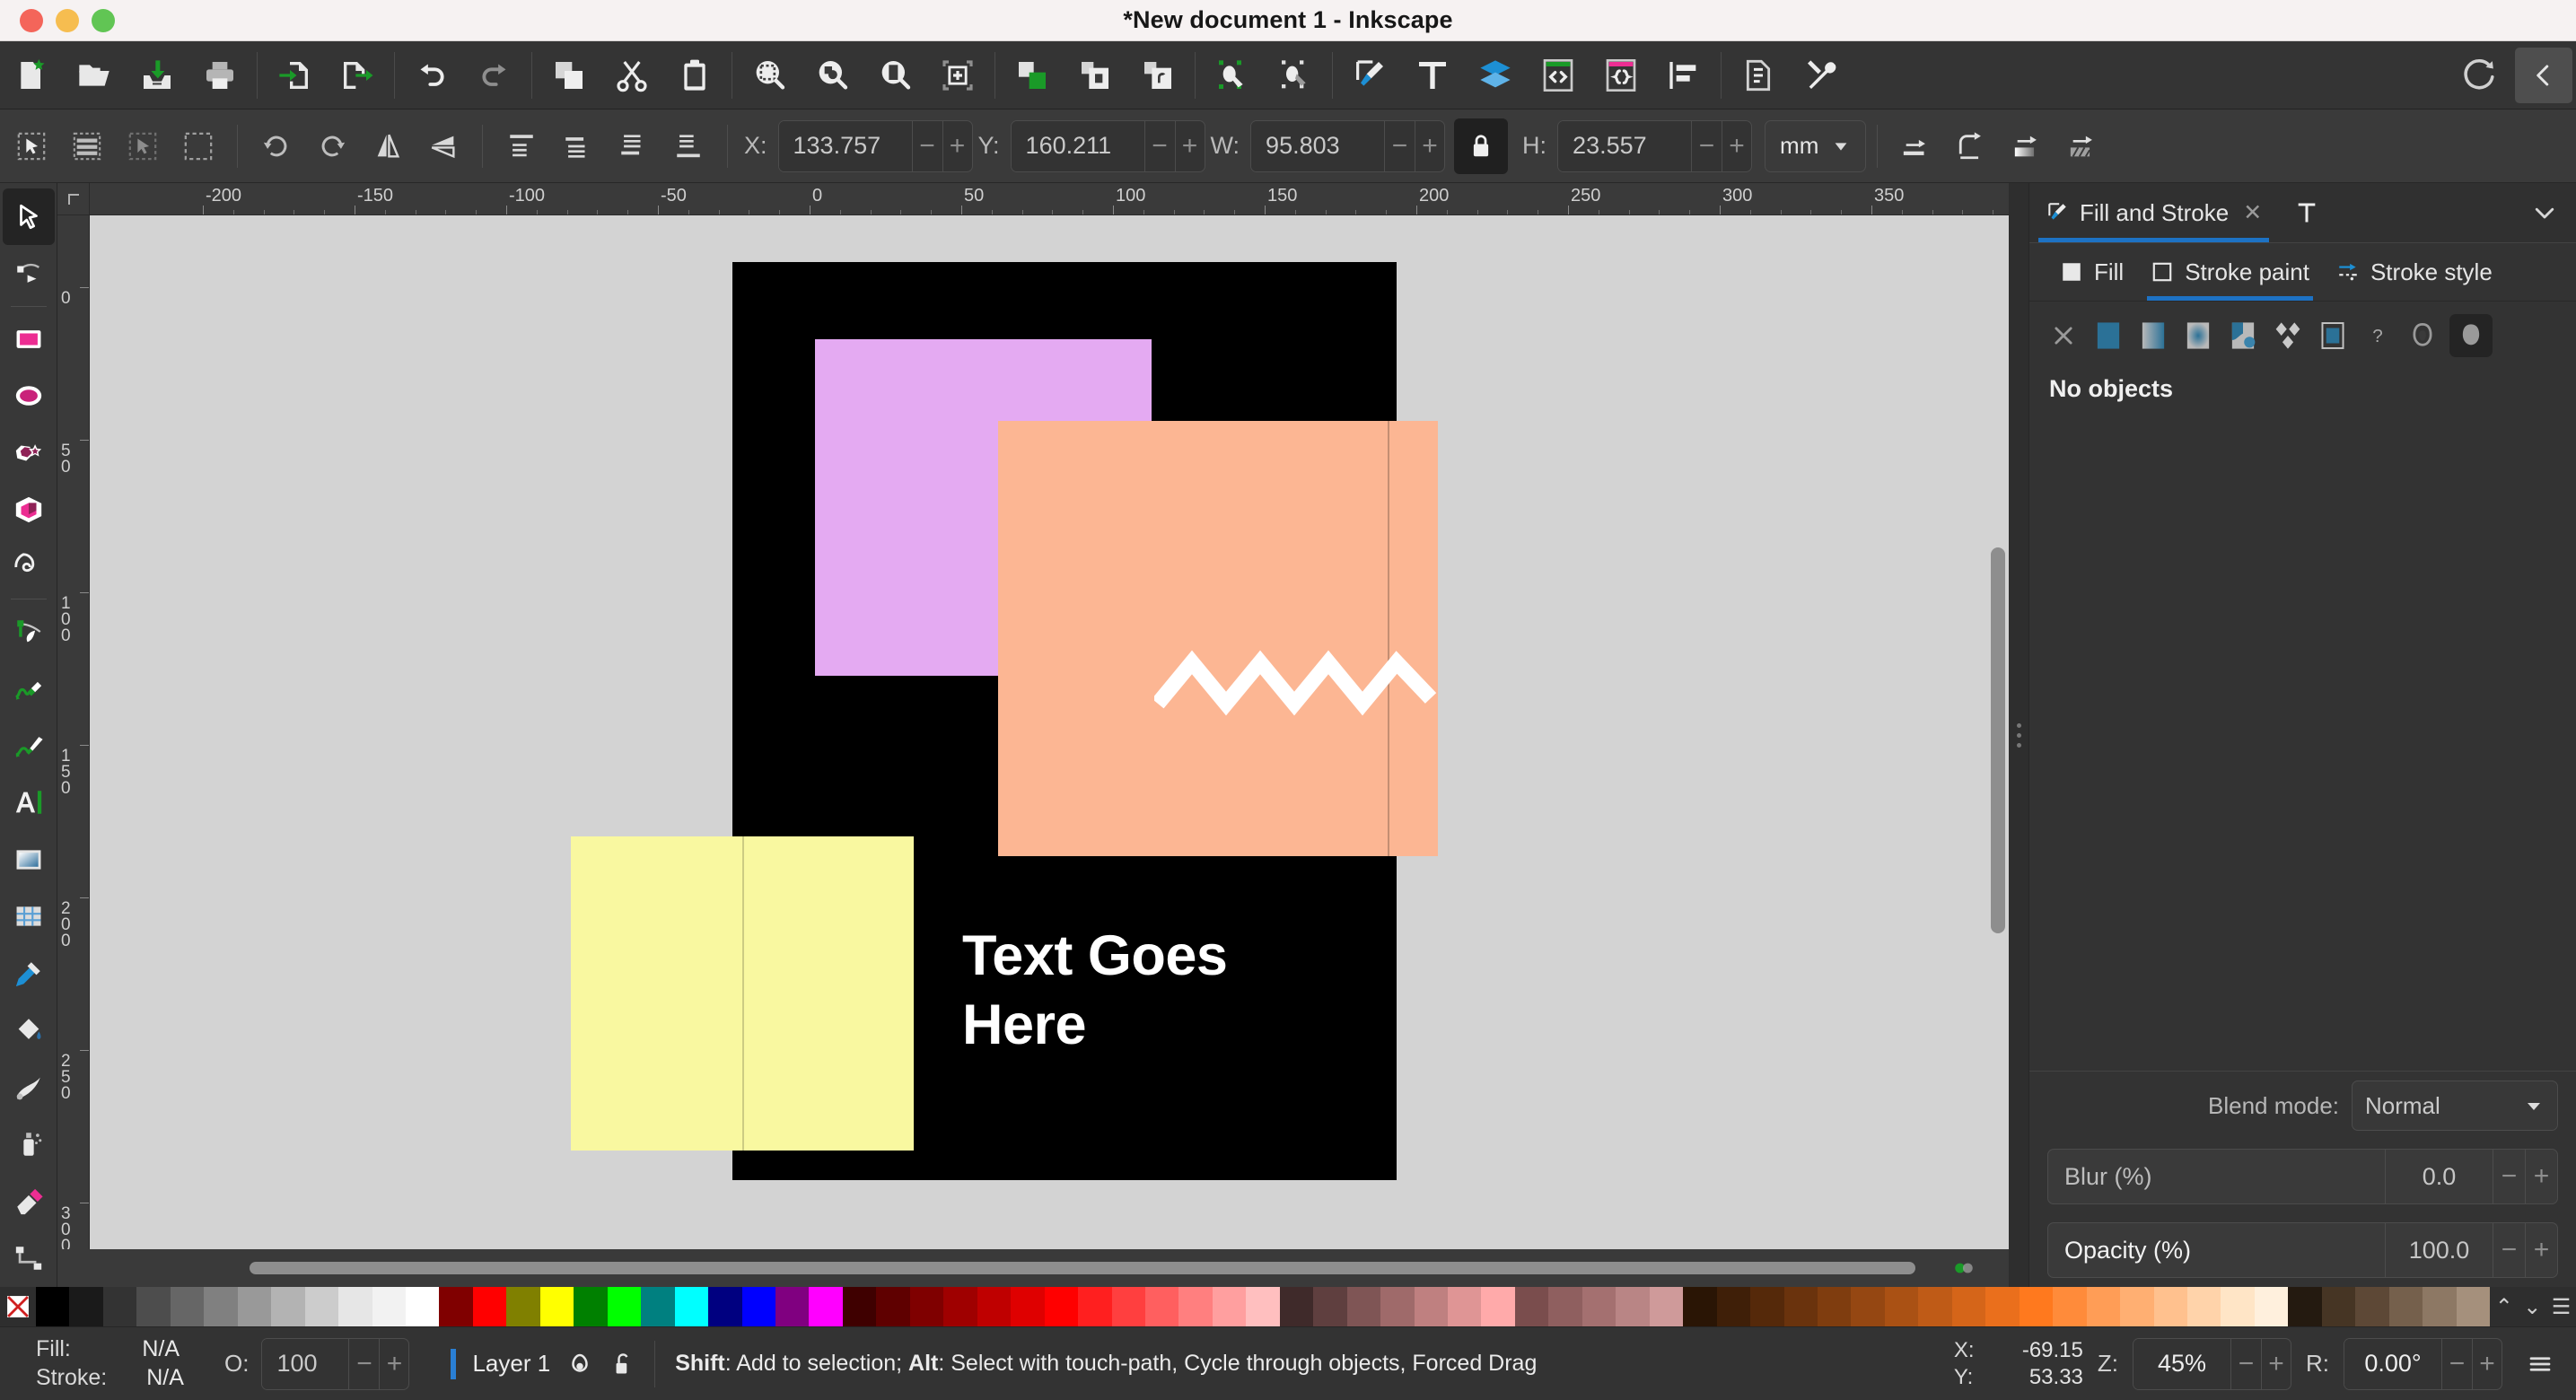 The image size is (2576, 1400). What do you see at coordinates (569, 75) in the screenshot?
I see `copy-button` at bounding box center [569, 75].